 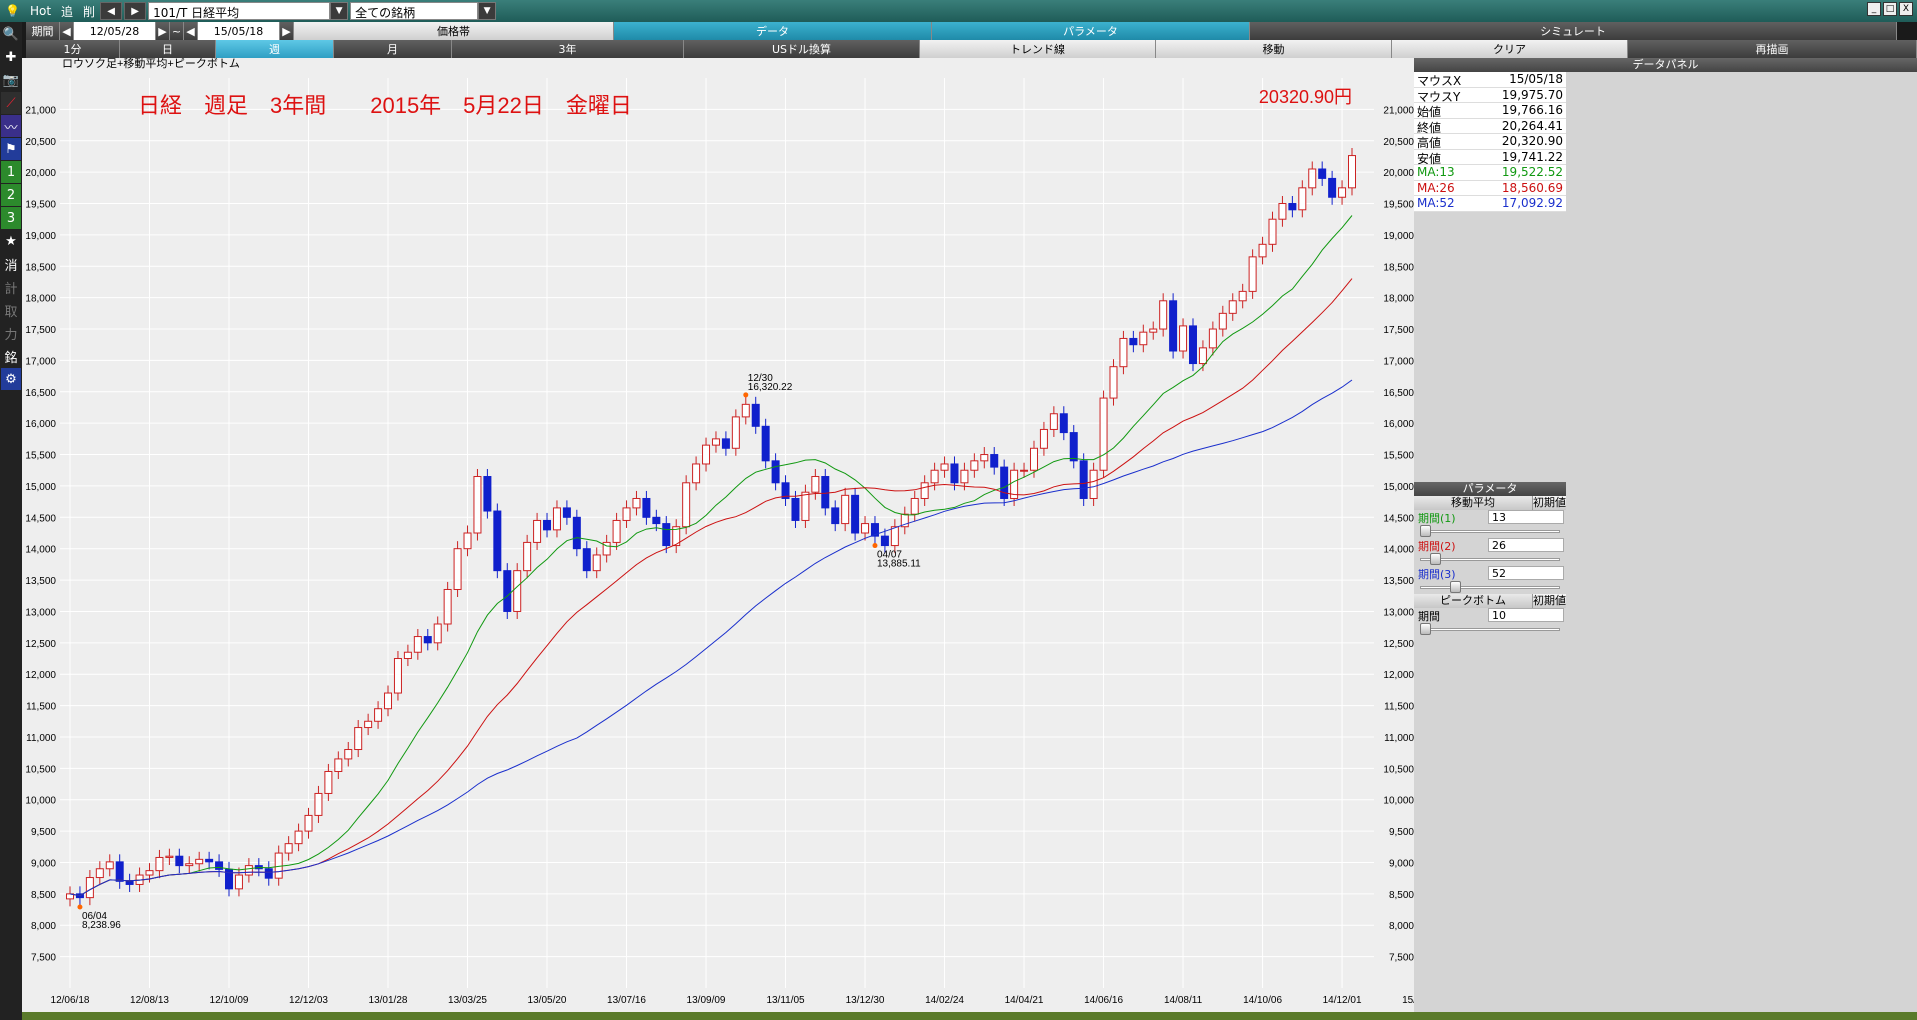 I want to click on to-date-field: 15/05/18, so click(x=239, y=31).